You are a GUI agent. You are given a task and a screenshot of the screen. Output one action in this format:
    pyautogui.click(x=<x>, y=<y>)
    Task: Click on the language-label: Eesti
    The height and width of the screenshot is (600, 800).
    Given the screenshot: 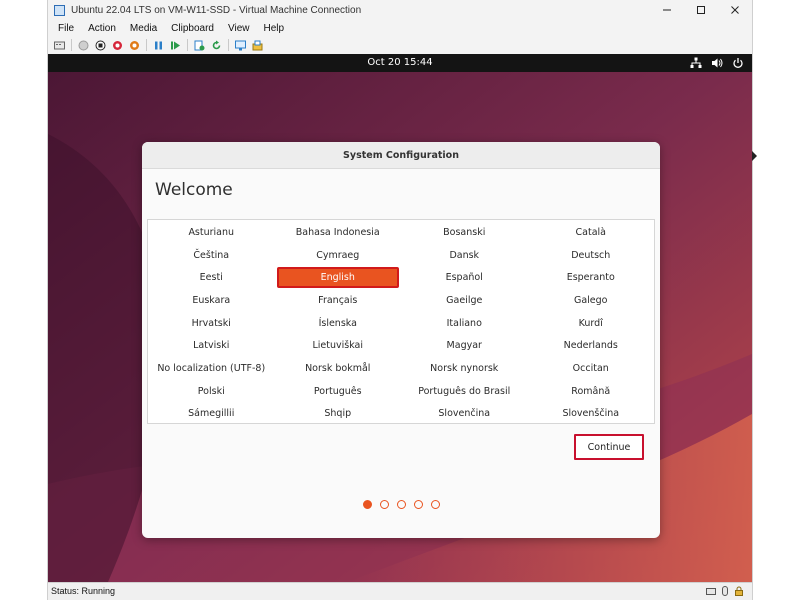 What is the action you would take?
    pyautogui.click(x=211, y=278)
    